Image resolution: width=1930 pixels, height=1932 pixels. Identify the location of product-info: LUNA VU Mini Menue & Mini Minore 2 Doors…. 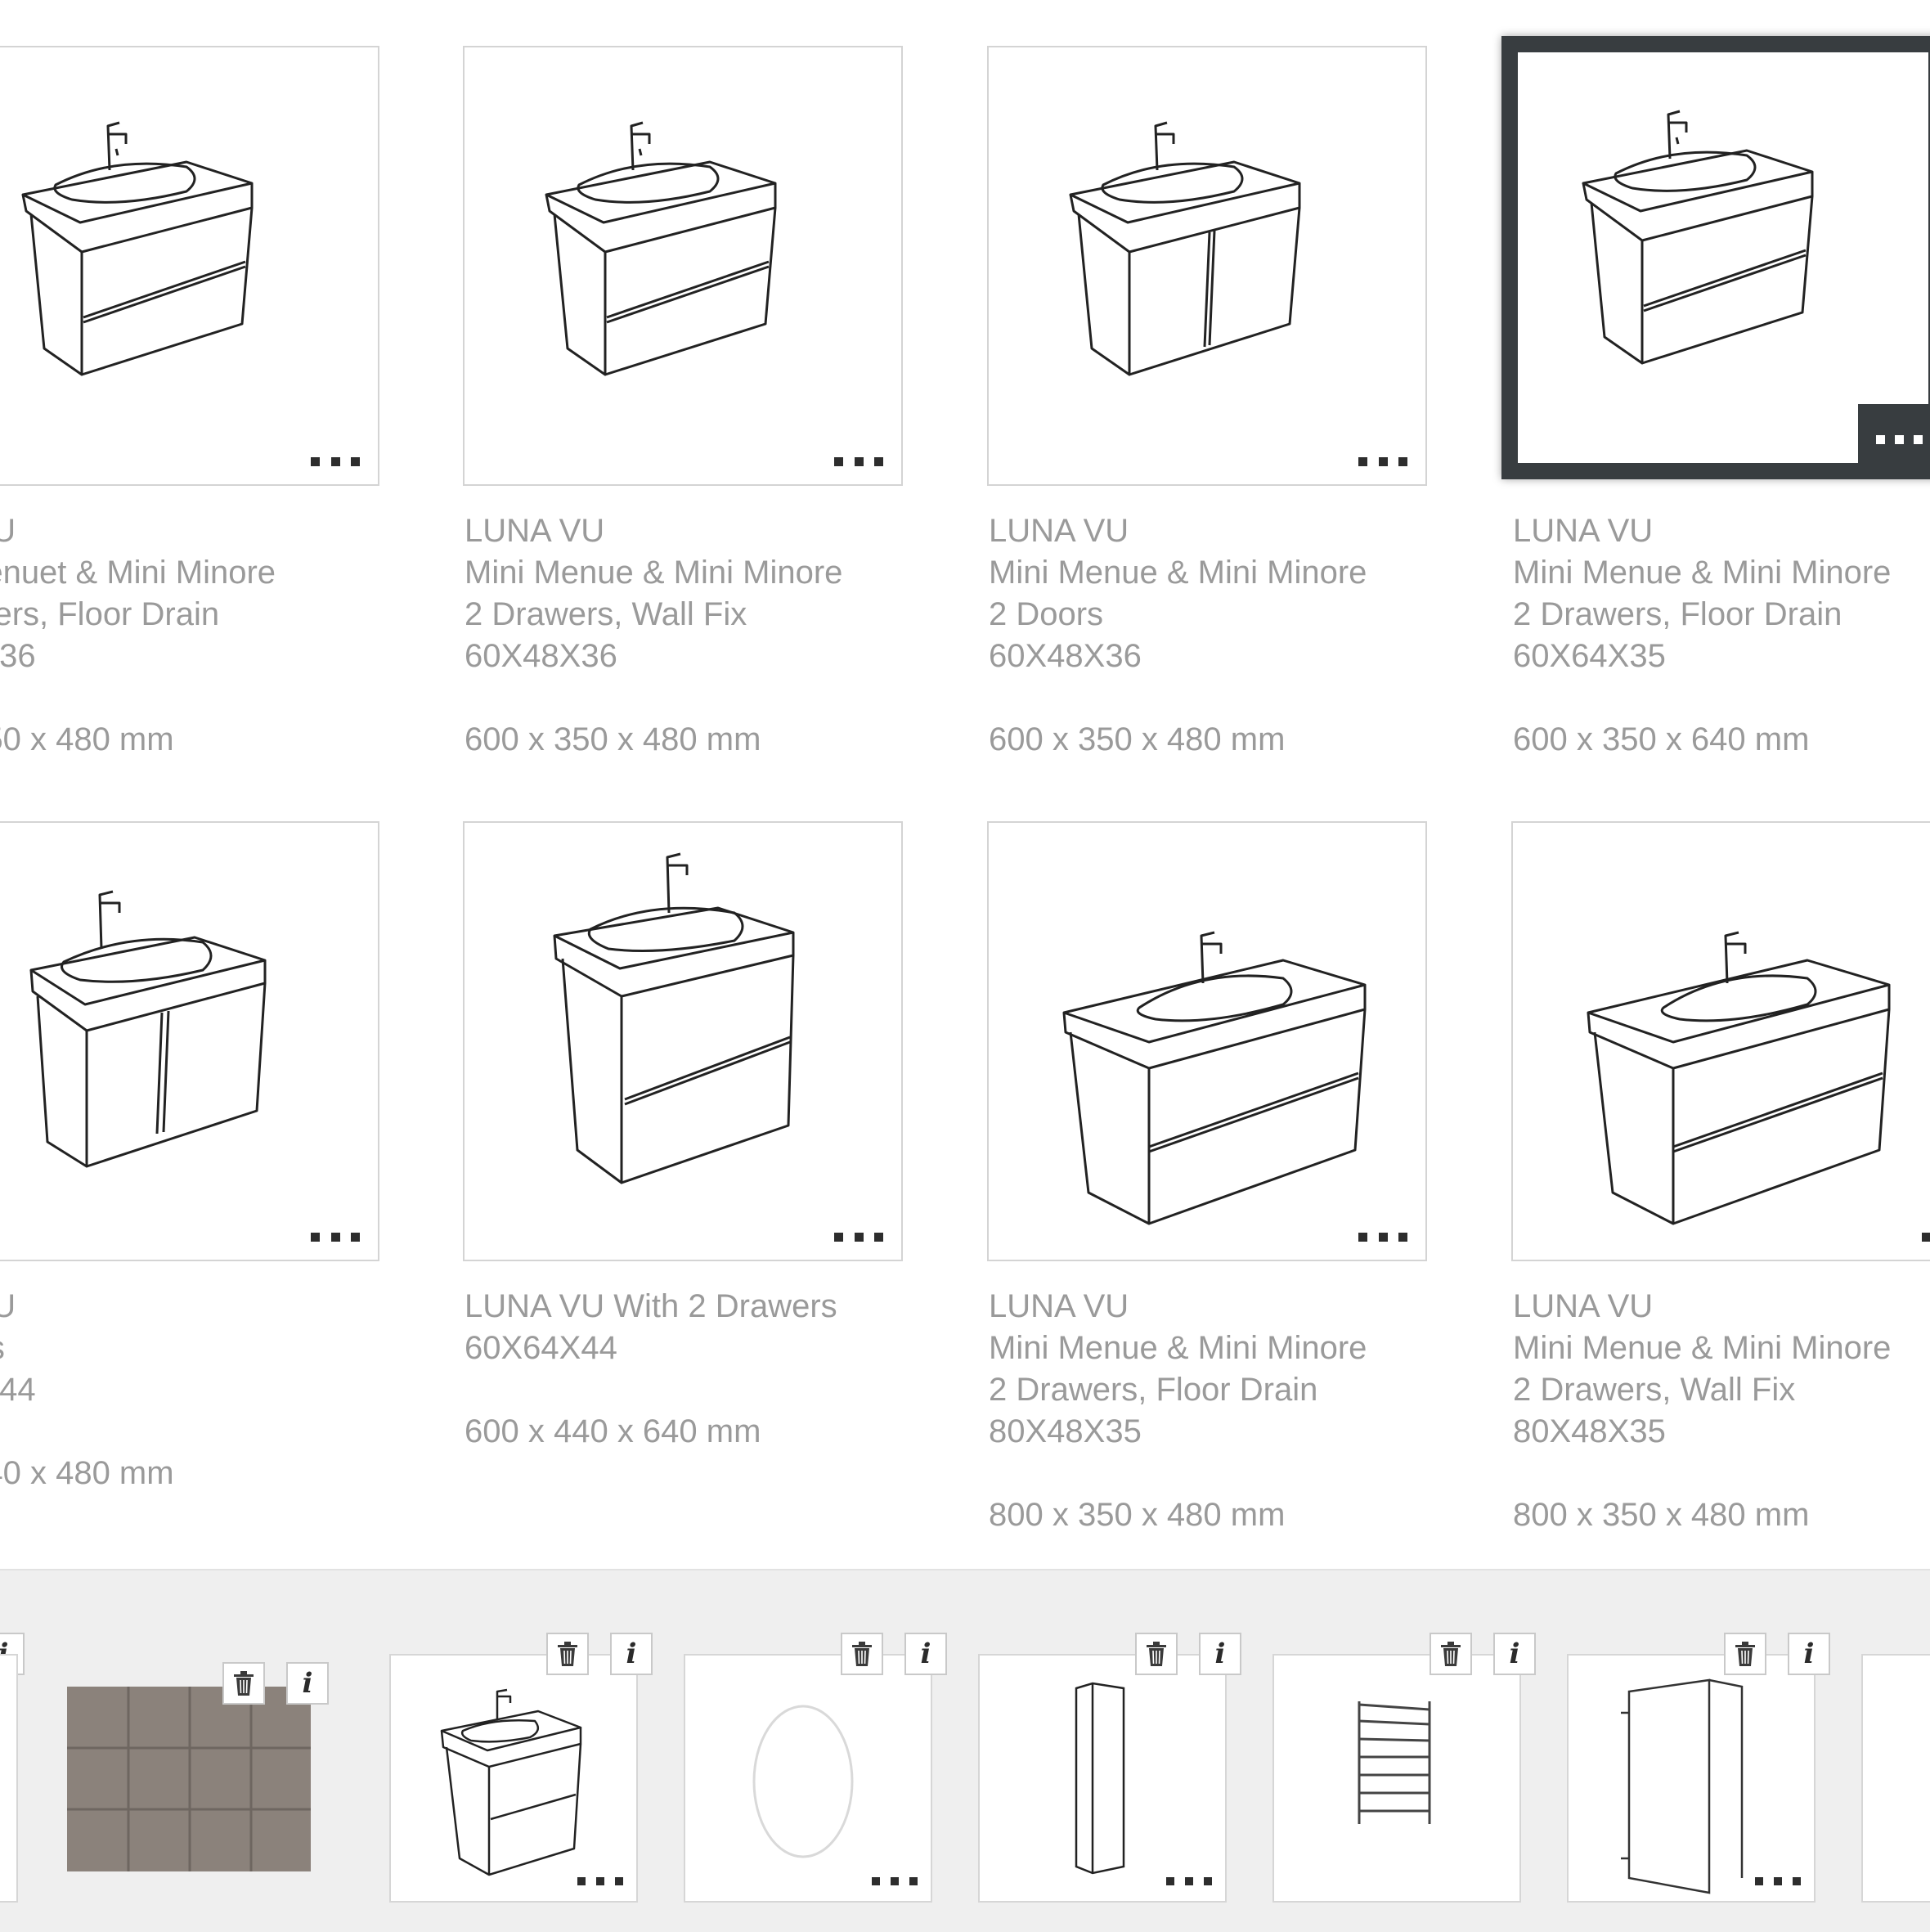
(1267, 635).